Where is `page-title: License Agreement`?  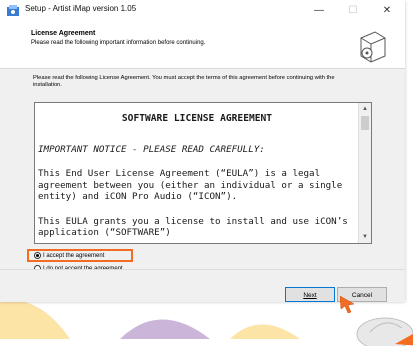
page-title: License Agreement is located at coordinates (63, 33).